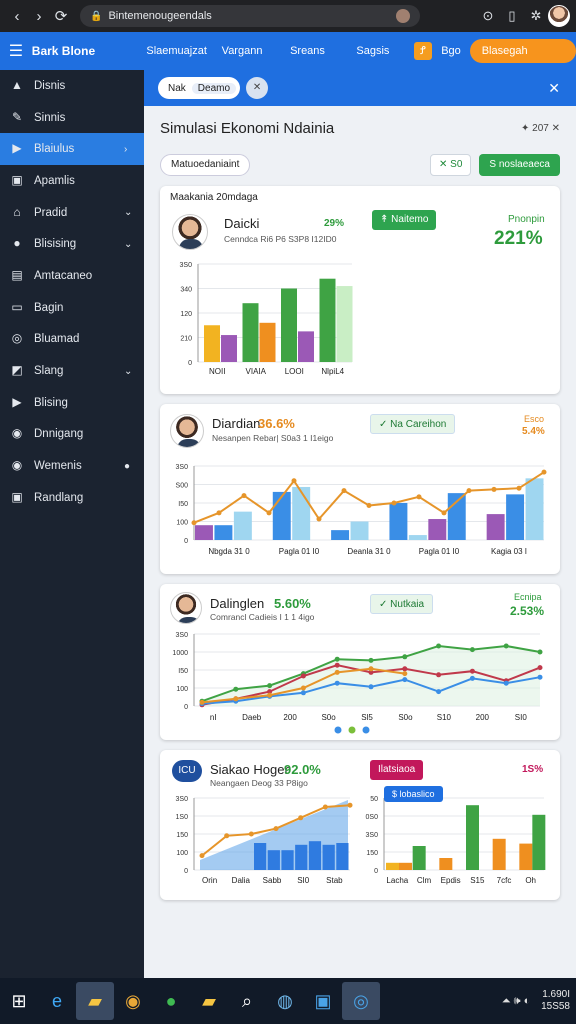  Describe the element at coordinates (88, 51) in the screenshot. I see `brand-logo: Bark Blone` at that location.